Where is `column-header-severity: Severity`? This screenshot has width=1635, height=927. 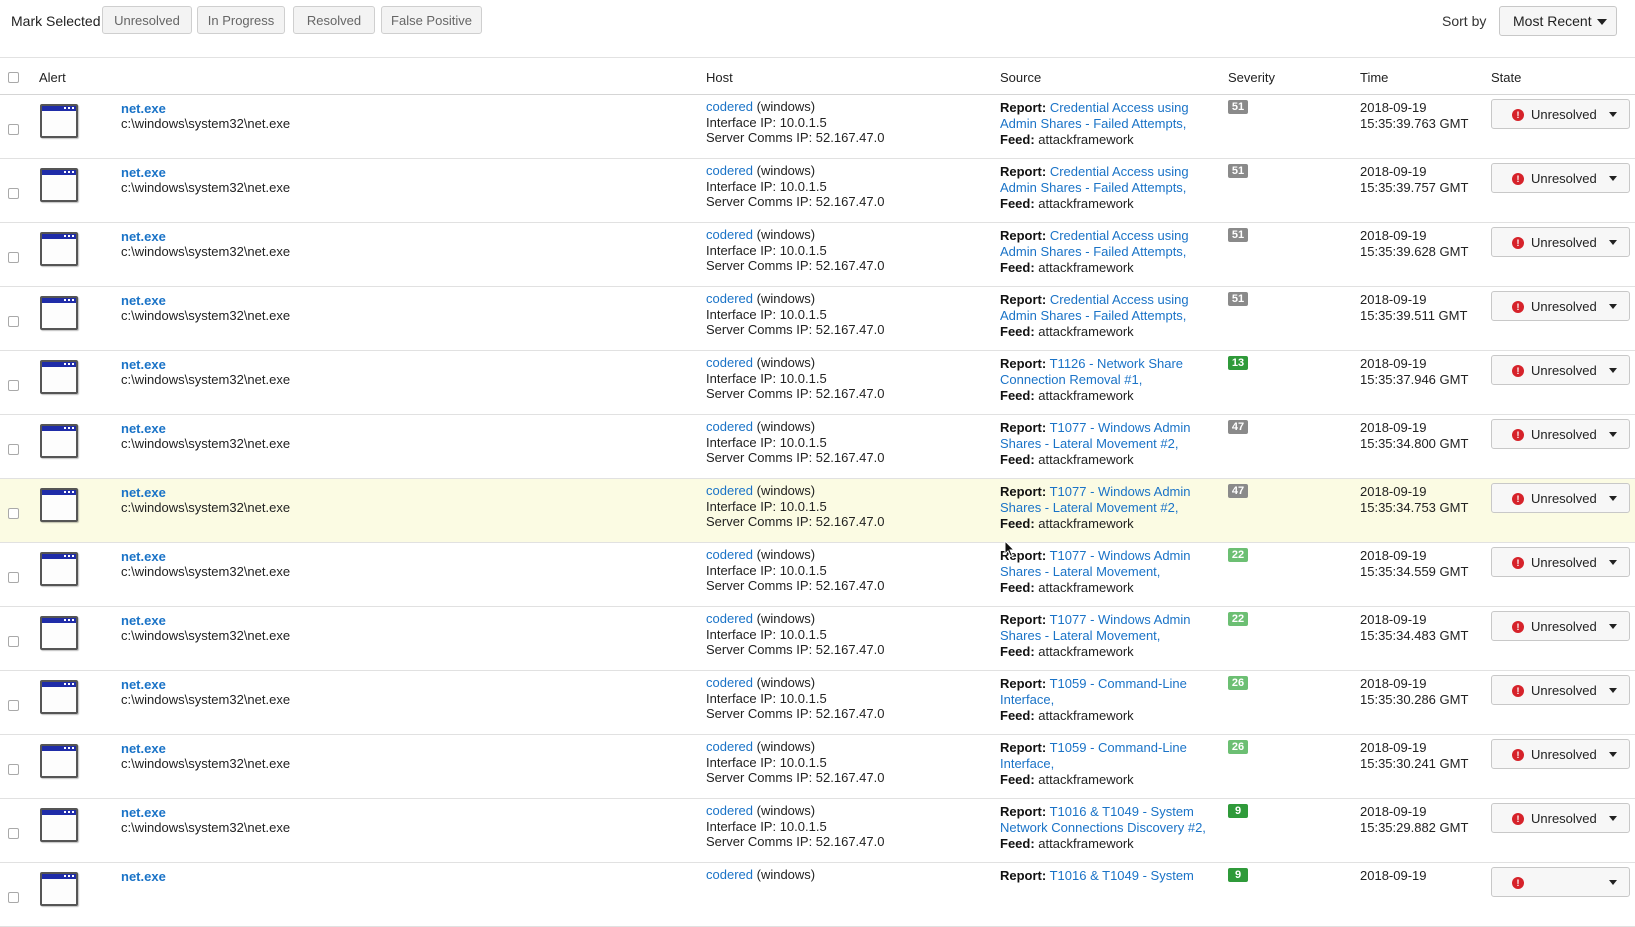
column-header-severity: Severity is located at coordinates (1251, 77).